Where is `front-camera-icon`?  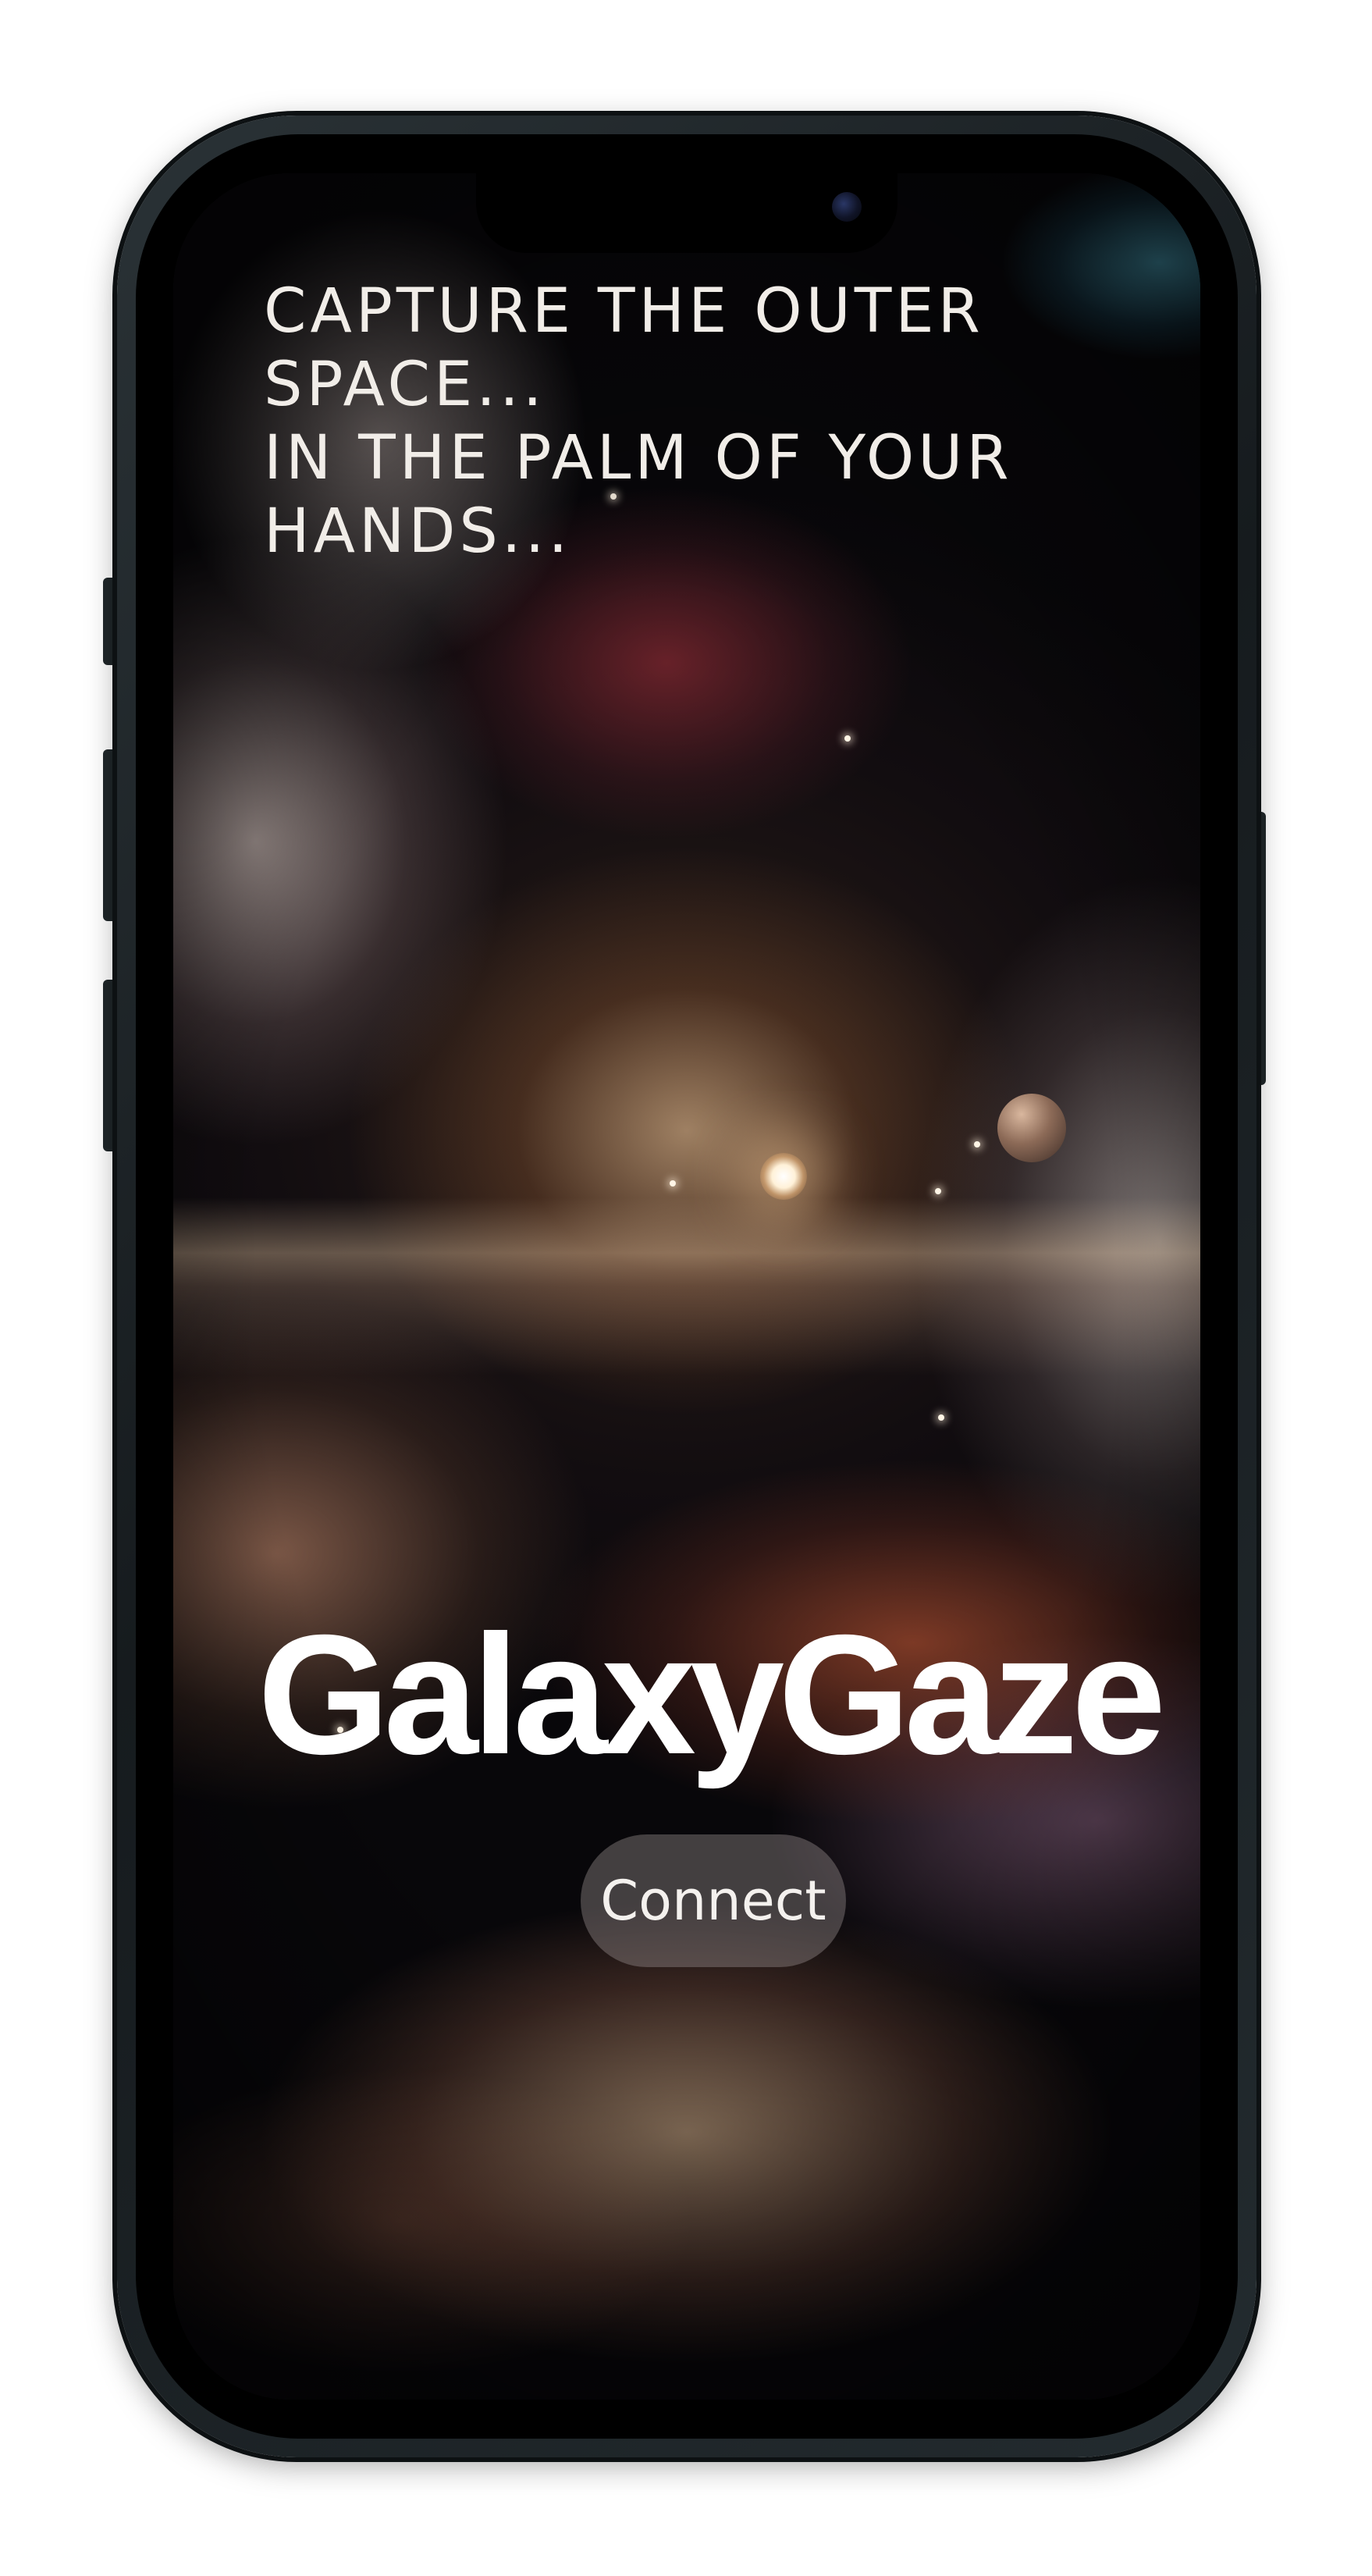
front-camera-icon is located at coordinates (847, 207).